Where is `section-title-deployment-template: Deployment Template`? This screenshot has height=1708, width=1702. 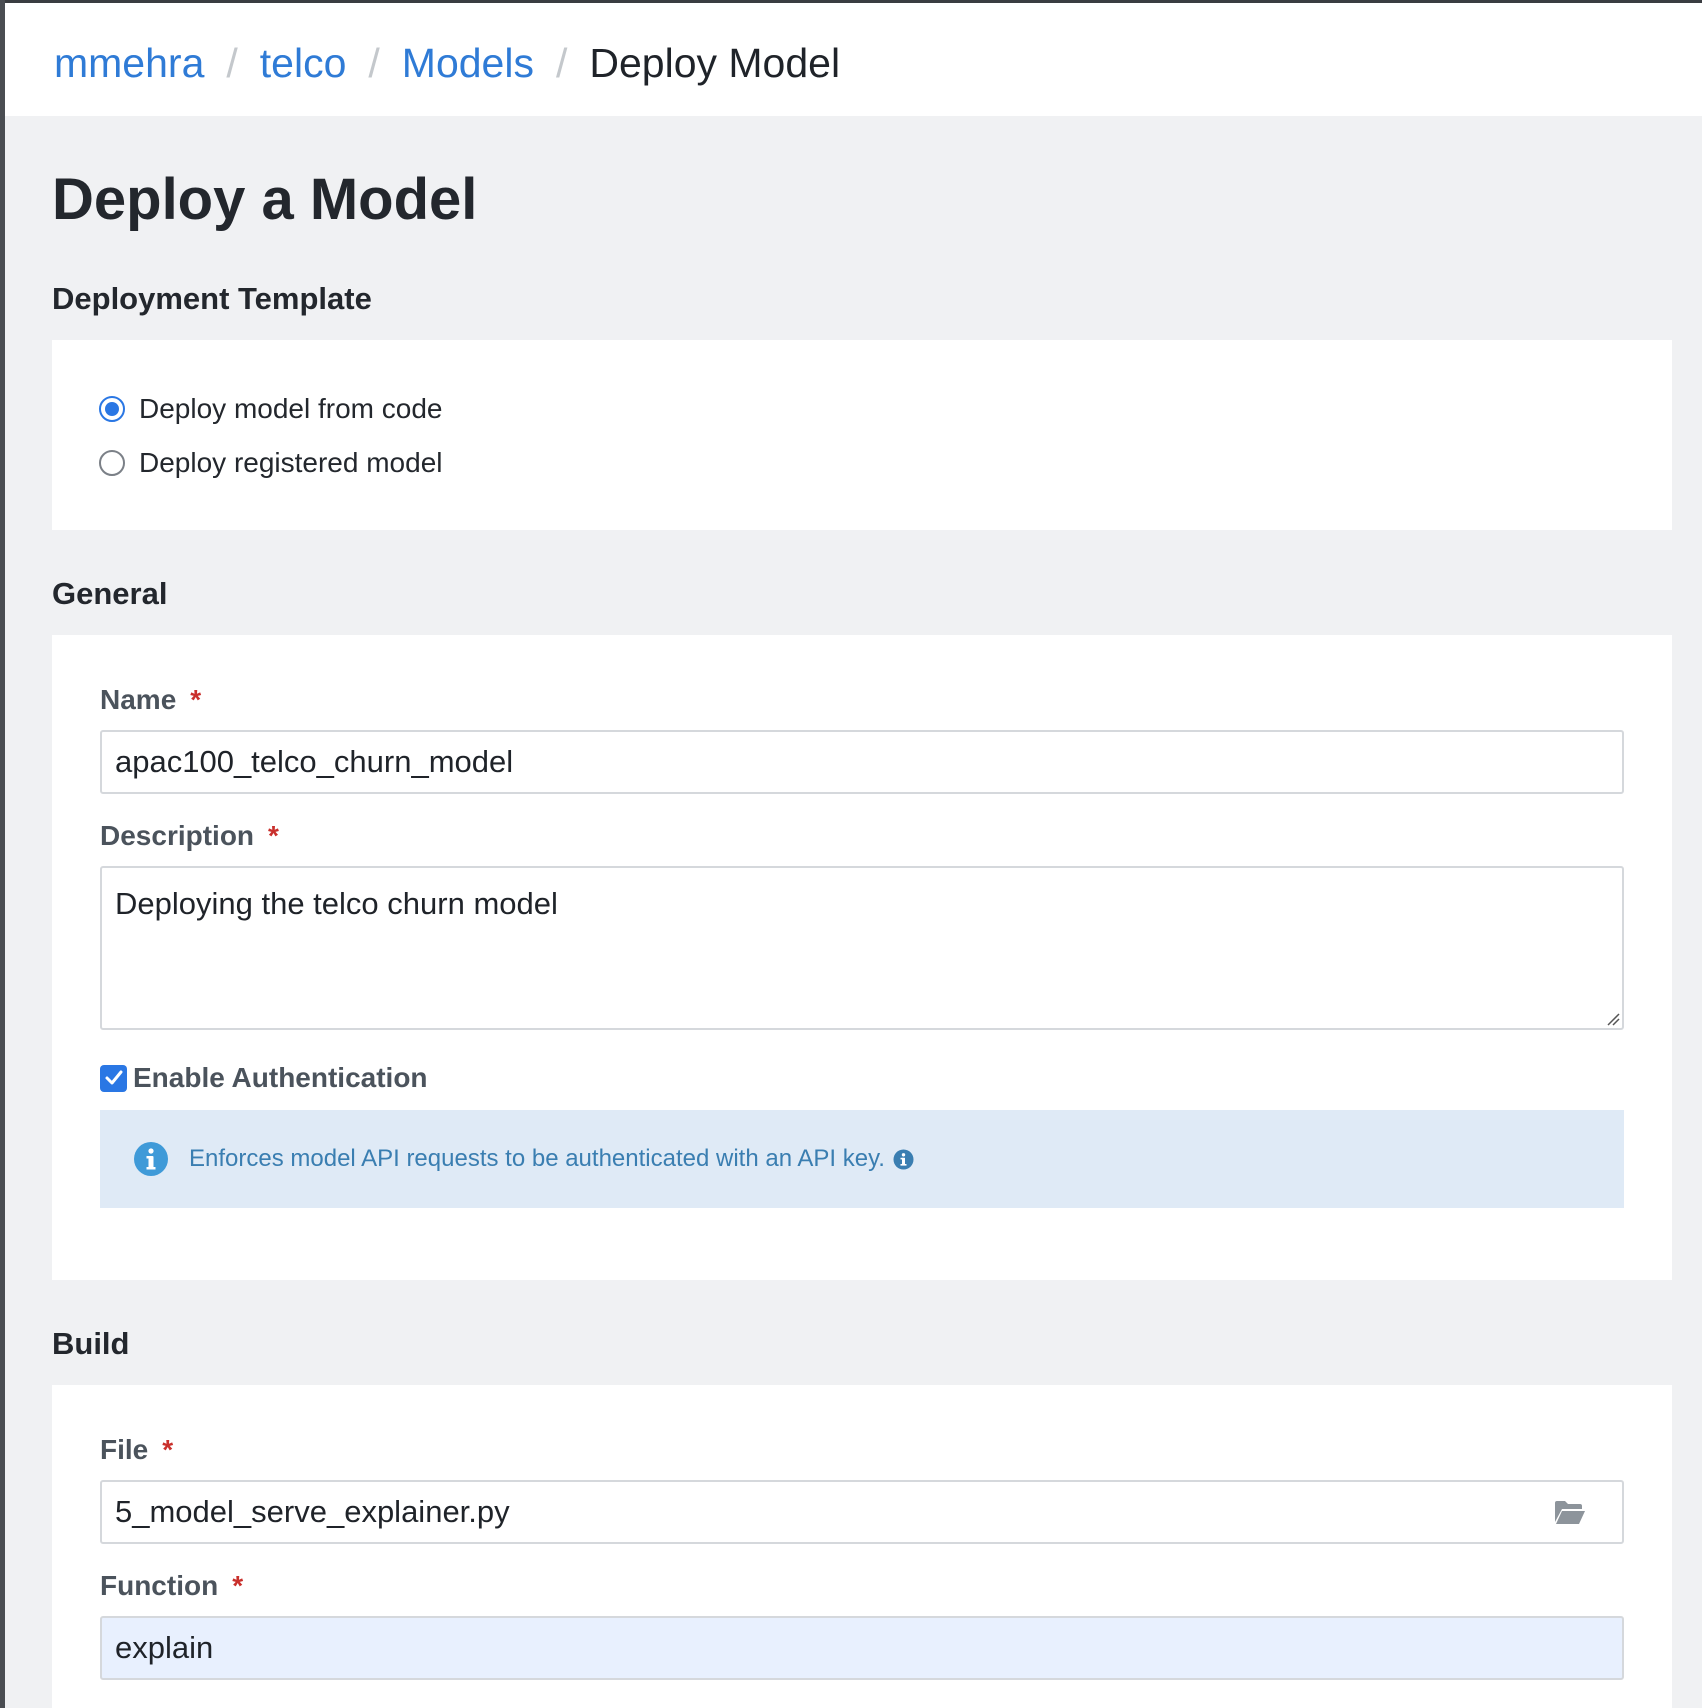
section-title-deployment-template: Deployment Template is located at coordinates (212, 298).